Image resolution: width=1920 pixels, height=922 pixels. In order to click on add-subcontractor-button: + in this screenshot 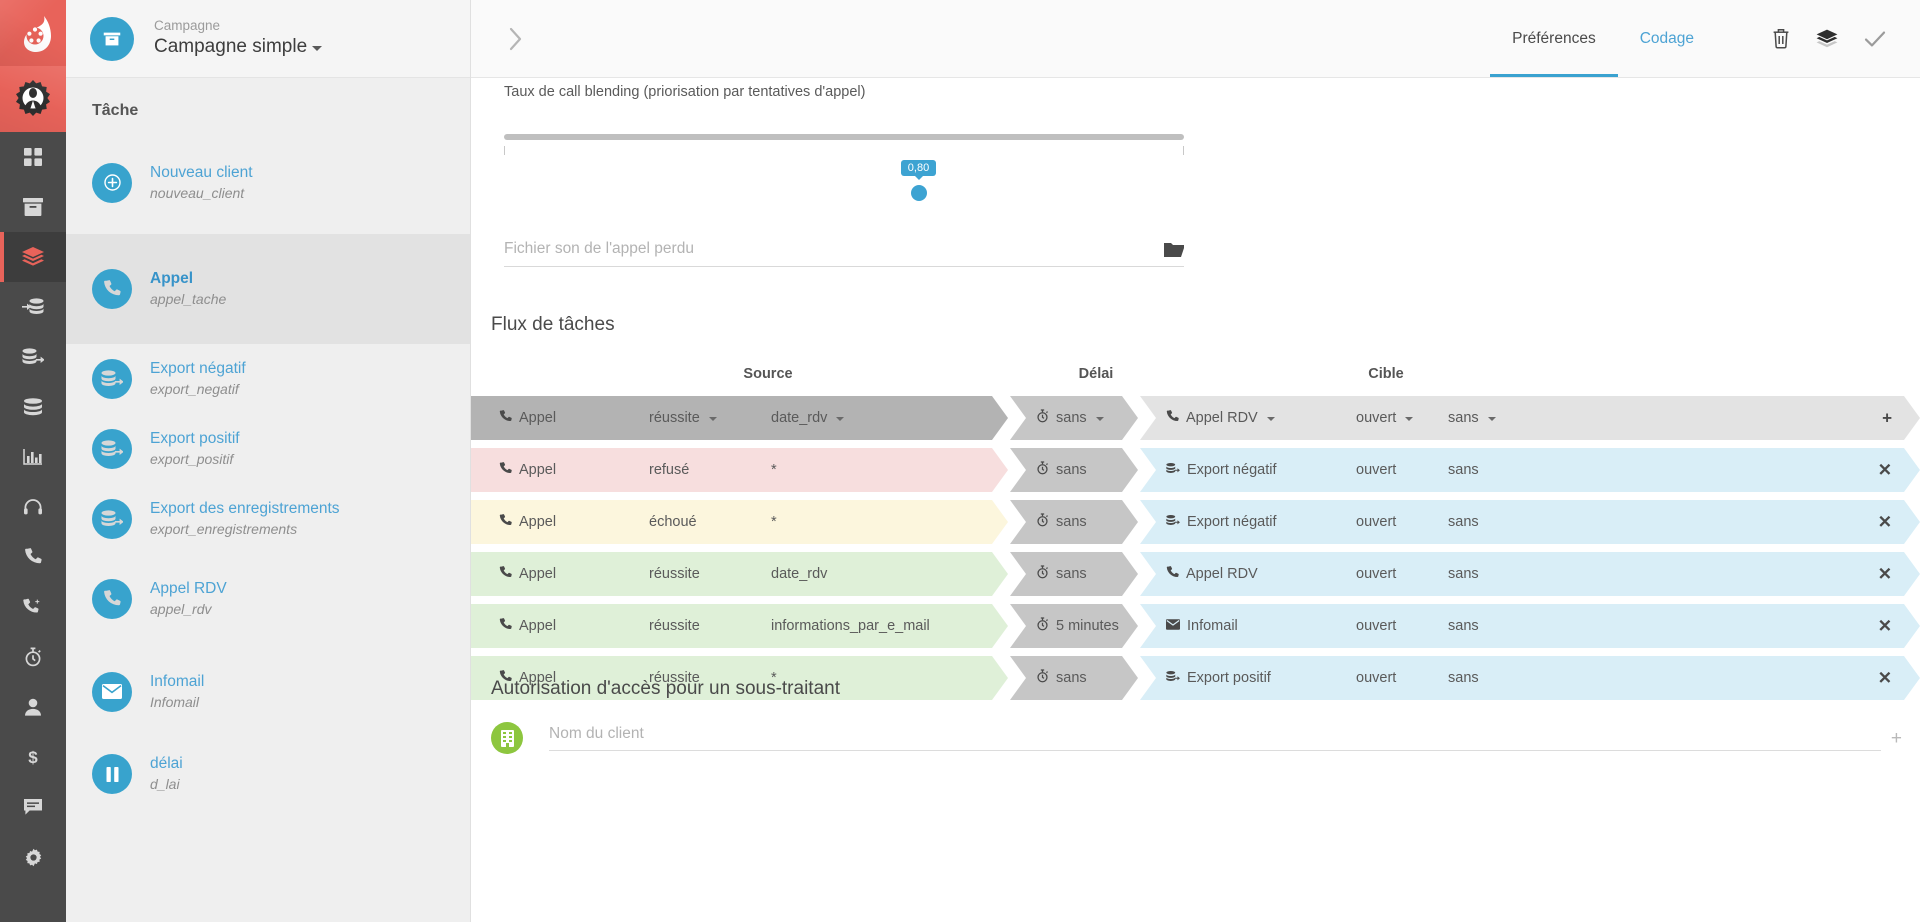, I will do `click(1905, 738)`.